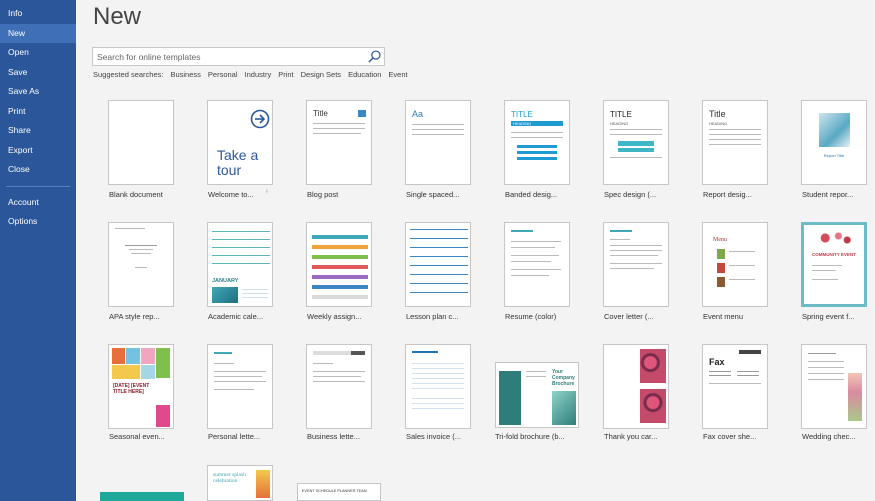  I want to click on search-icon, so click(374, 56).